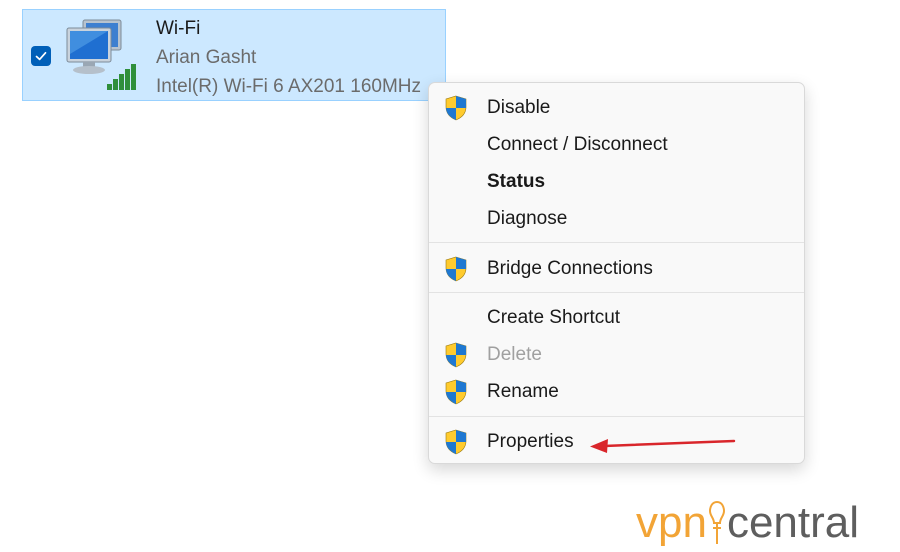 This screenshot has height=552, width=900. What do you see at coordinates (530, 441) in the screenshot?
I see `menu-item-label: Properties` at bounding box center [530, 441].